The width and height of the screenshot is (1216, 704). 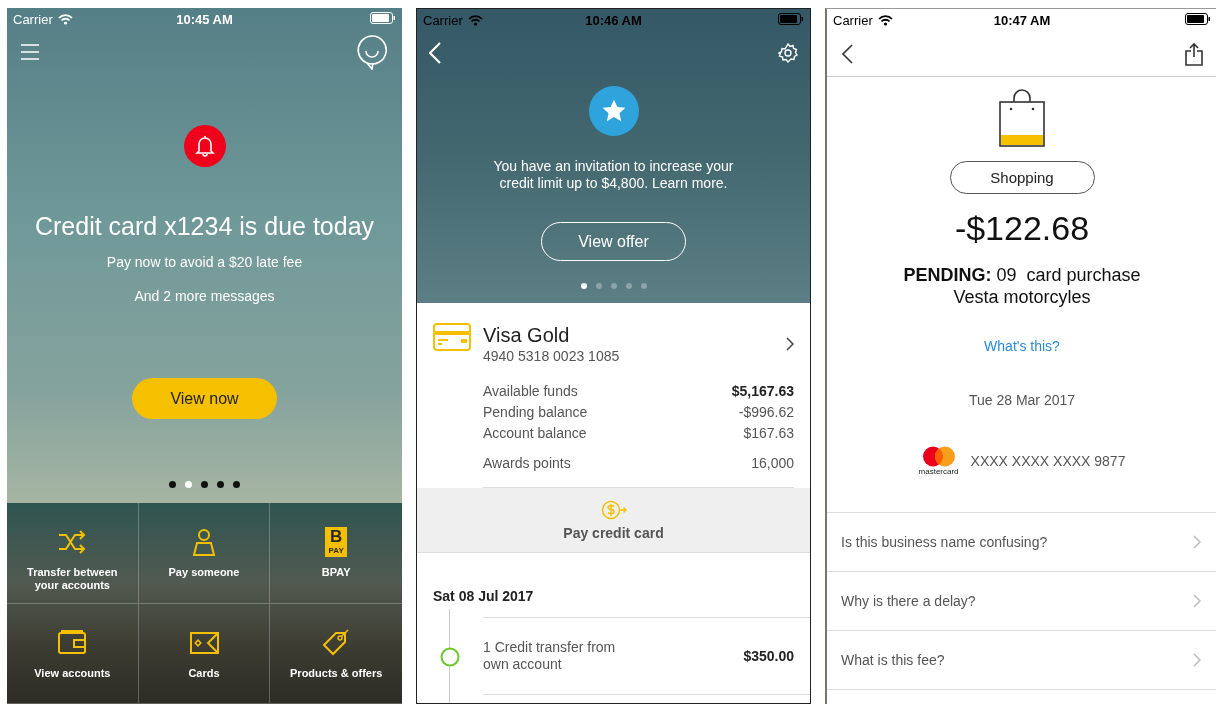 I want to click on transaction-date: Tue 28 Mar 2017, so click(x=1022, y=400).